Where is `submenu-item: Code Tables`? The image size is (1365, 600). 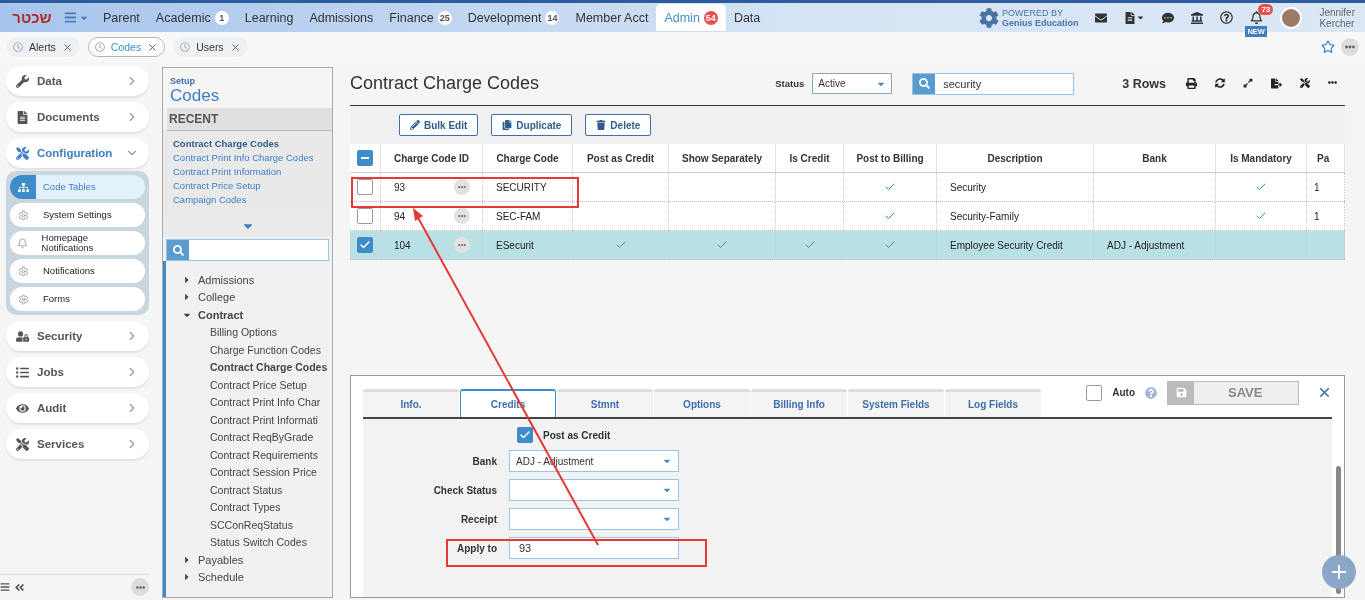 submenu-item: Code Tables is located at coordinates (77, 187).